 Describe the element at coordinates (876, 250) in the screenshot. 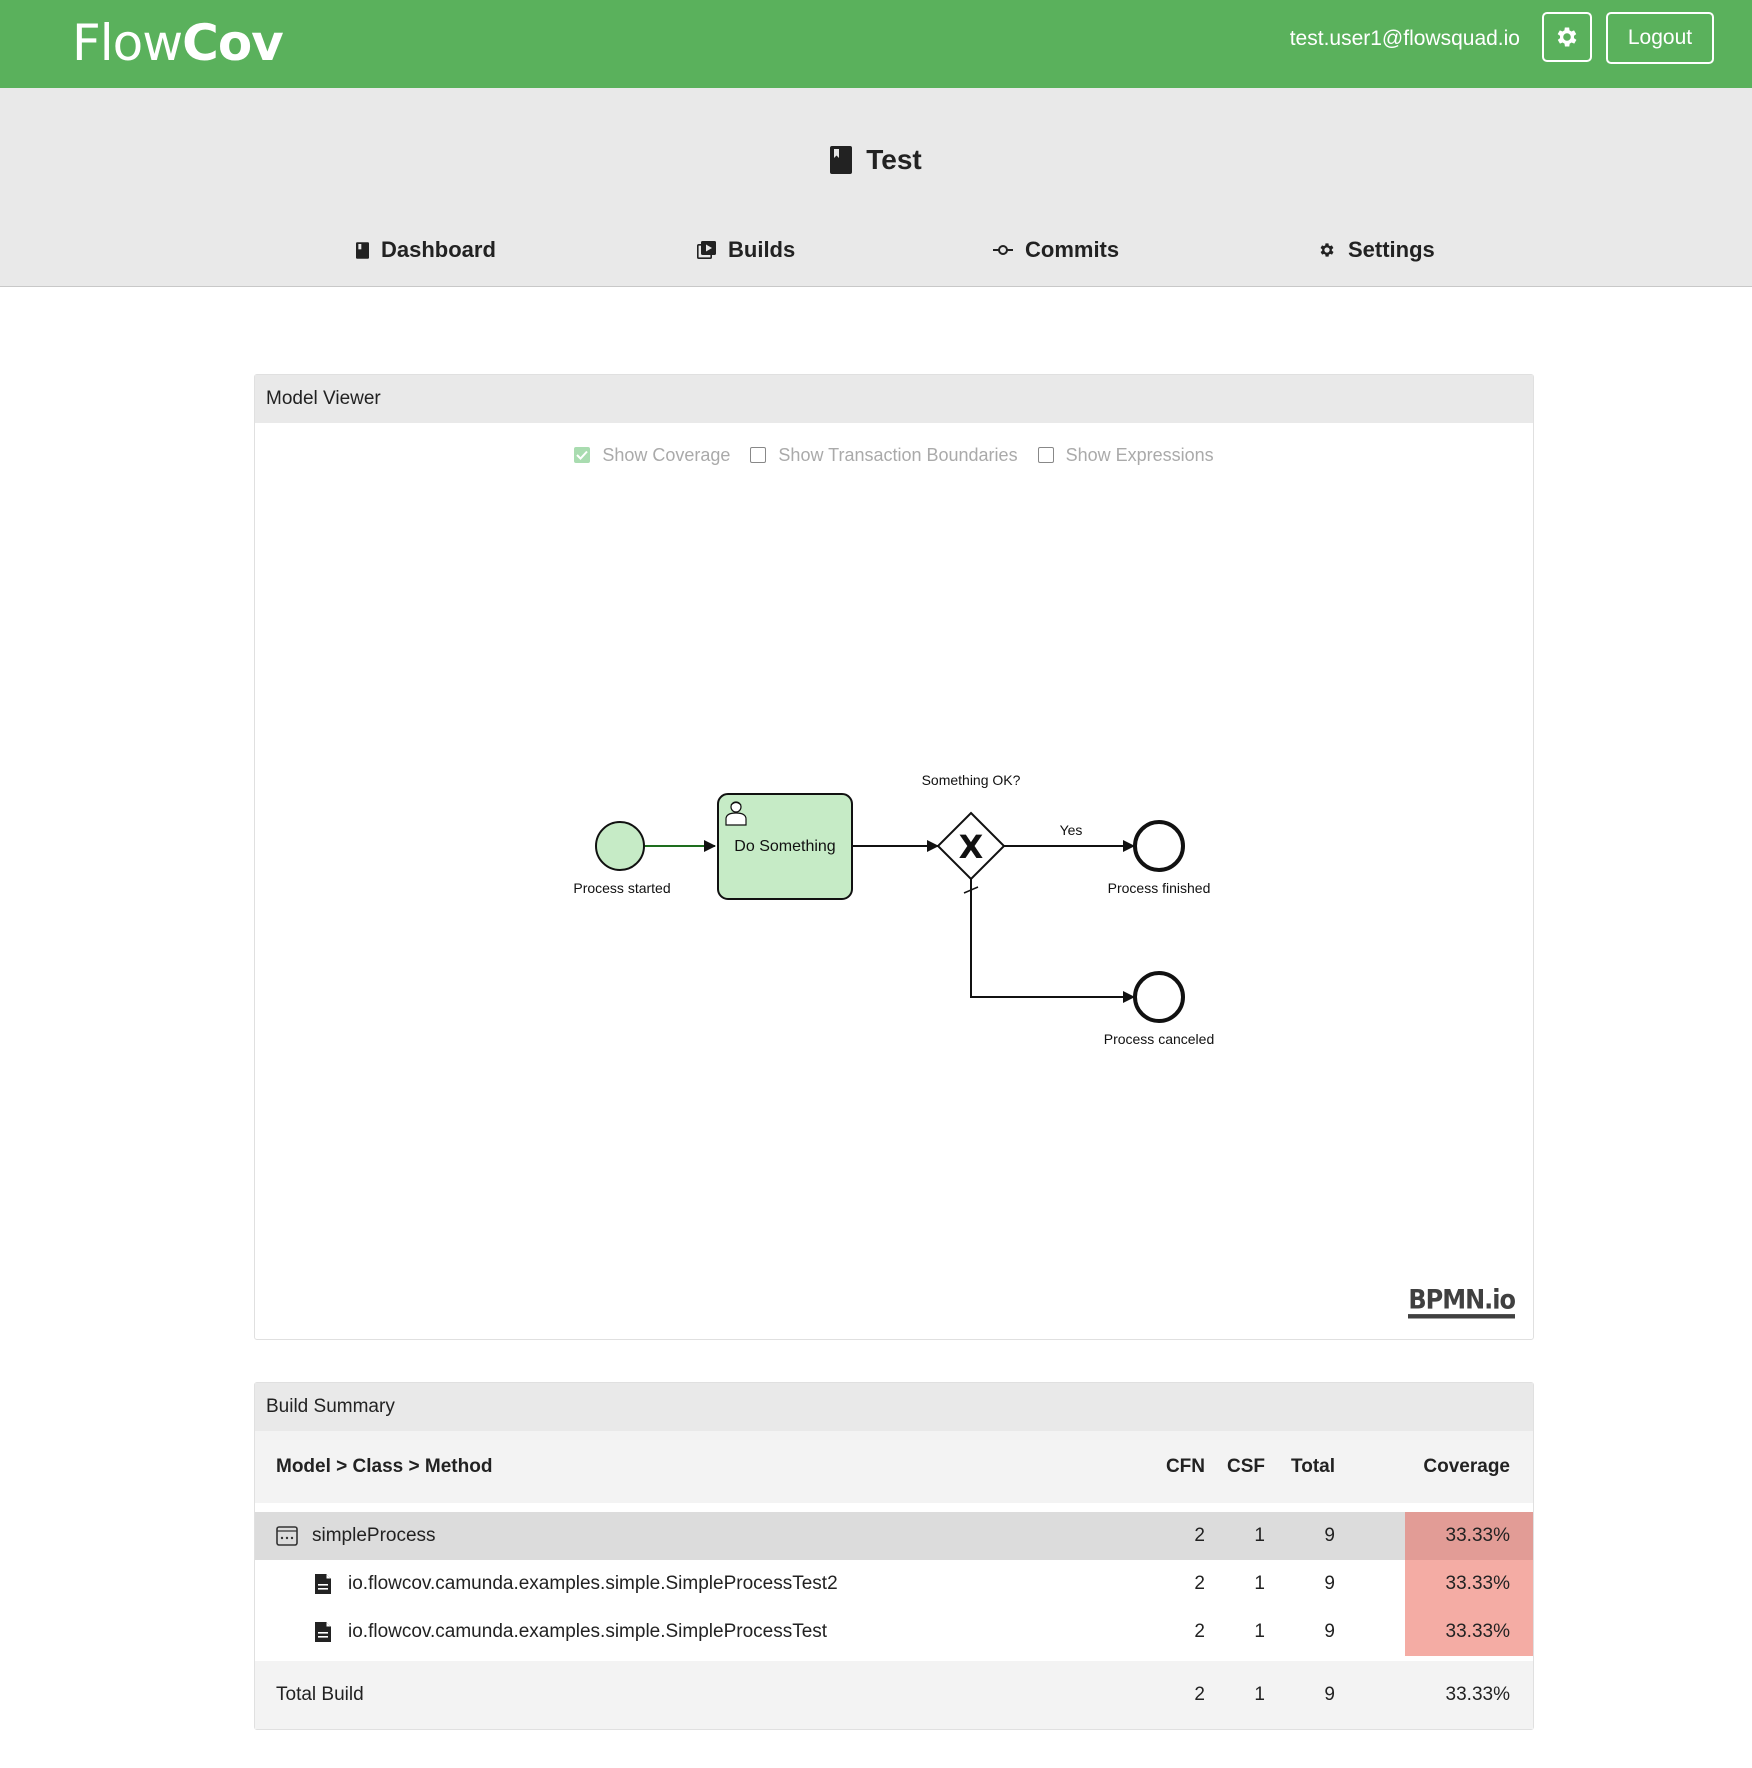

I see `project-nav: Dashboard Builds Commits Settings` at that location.